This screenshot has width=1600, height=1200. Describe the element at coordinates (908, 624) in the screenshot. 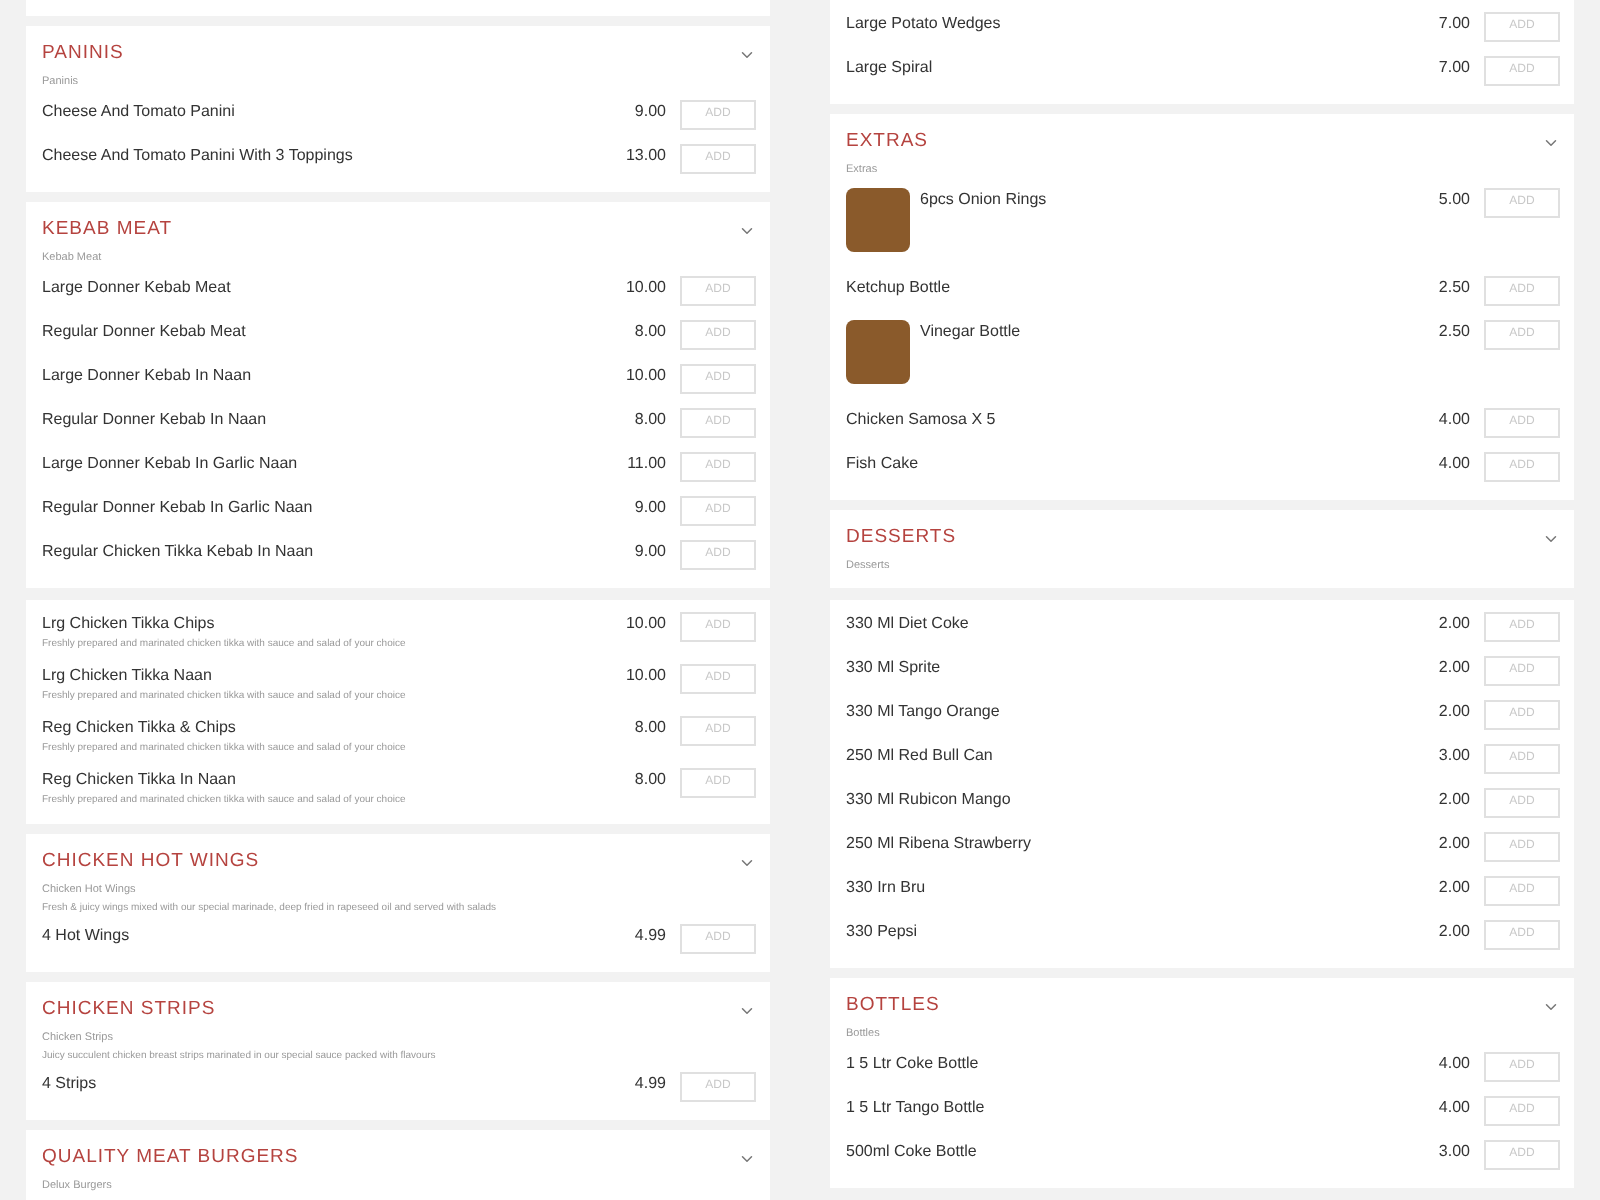

I see `item-name: 330 Ml Diet Coke` at that location.